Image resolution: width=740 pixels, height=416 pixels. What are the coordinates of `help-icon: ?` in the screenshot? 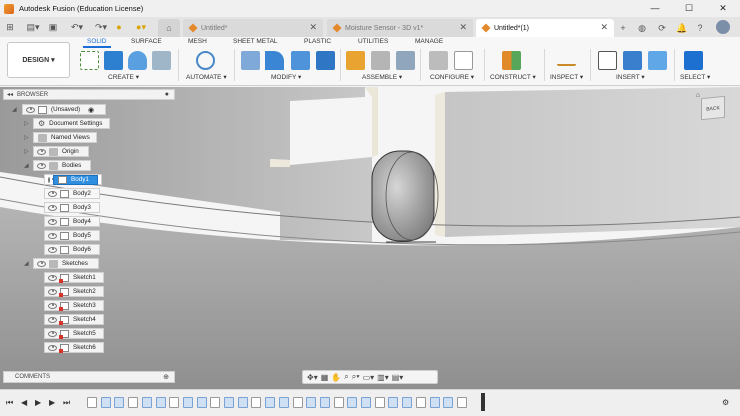 It's located at (700, 28).